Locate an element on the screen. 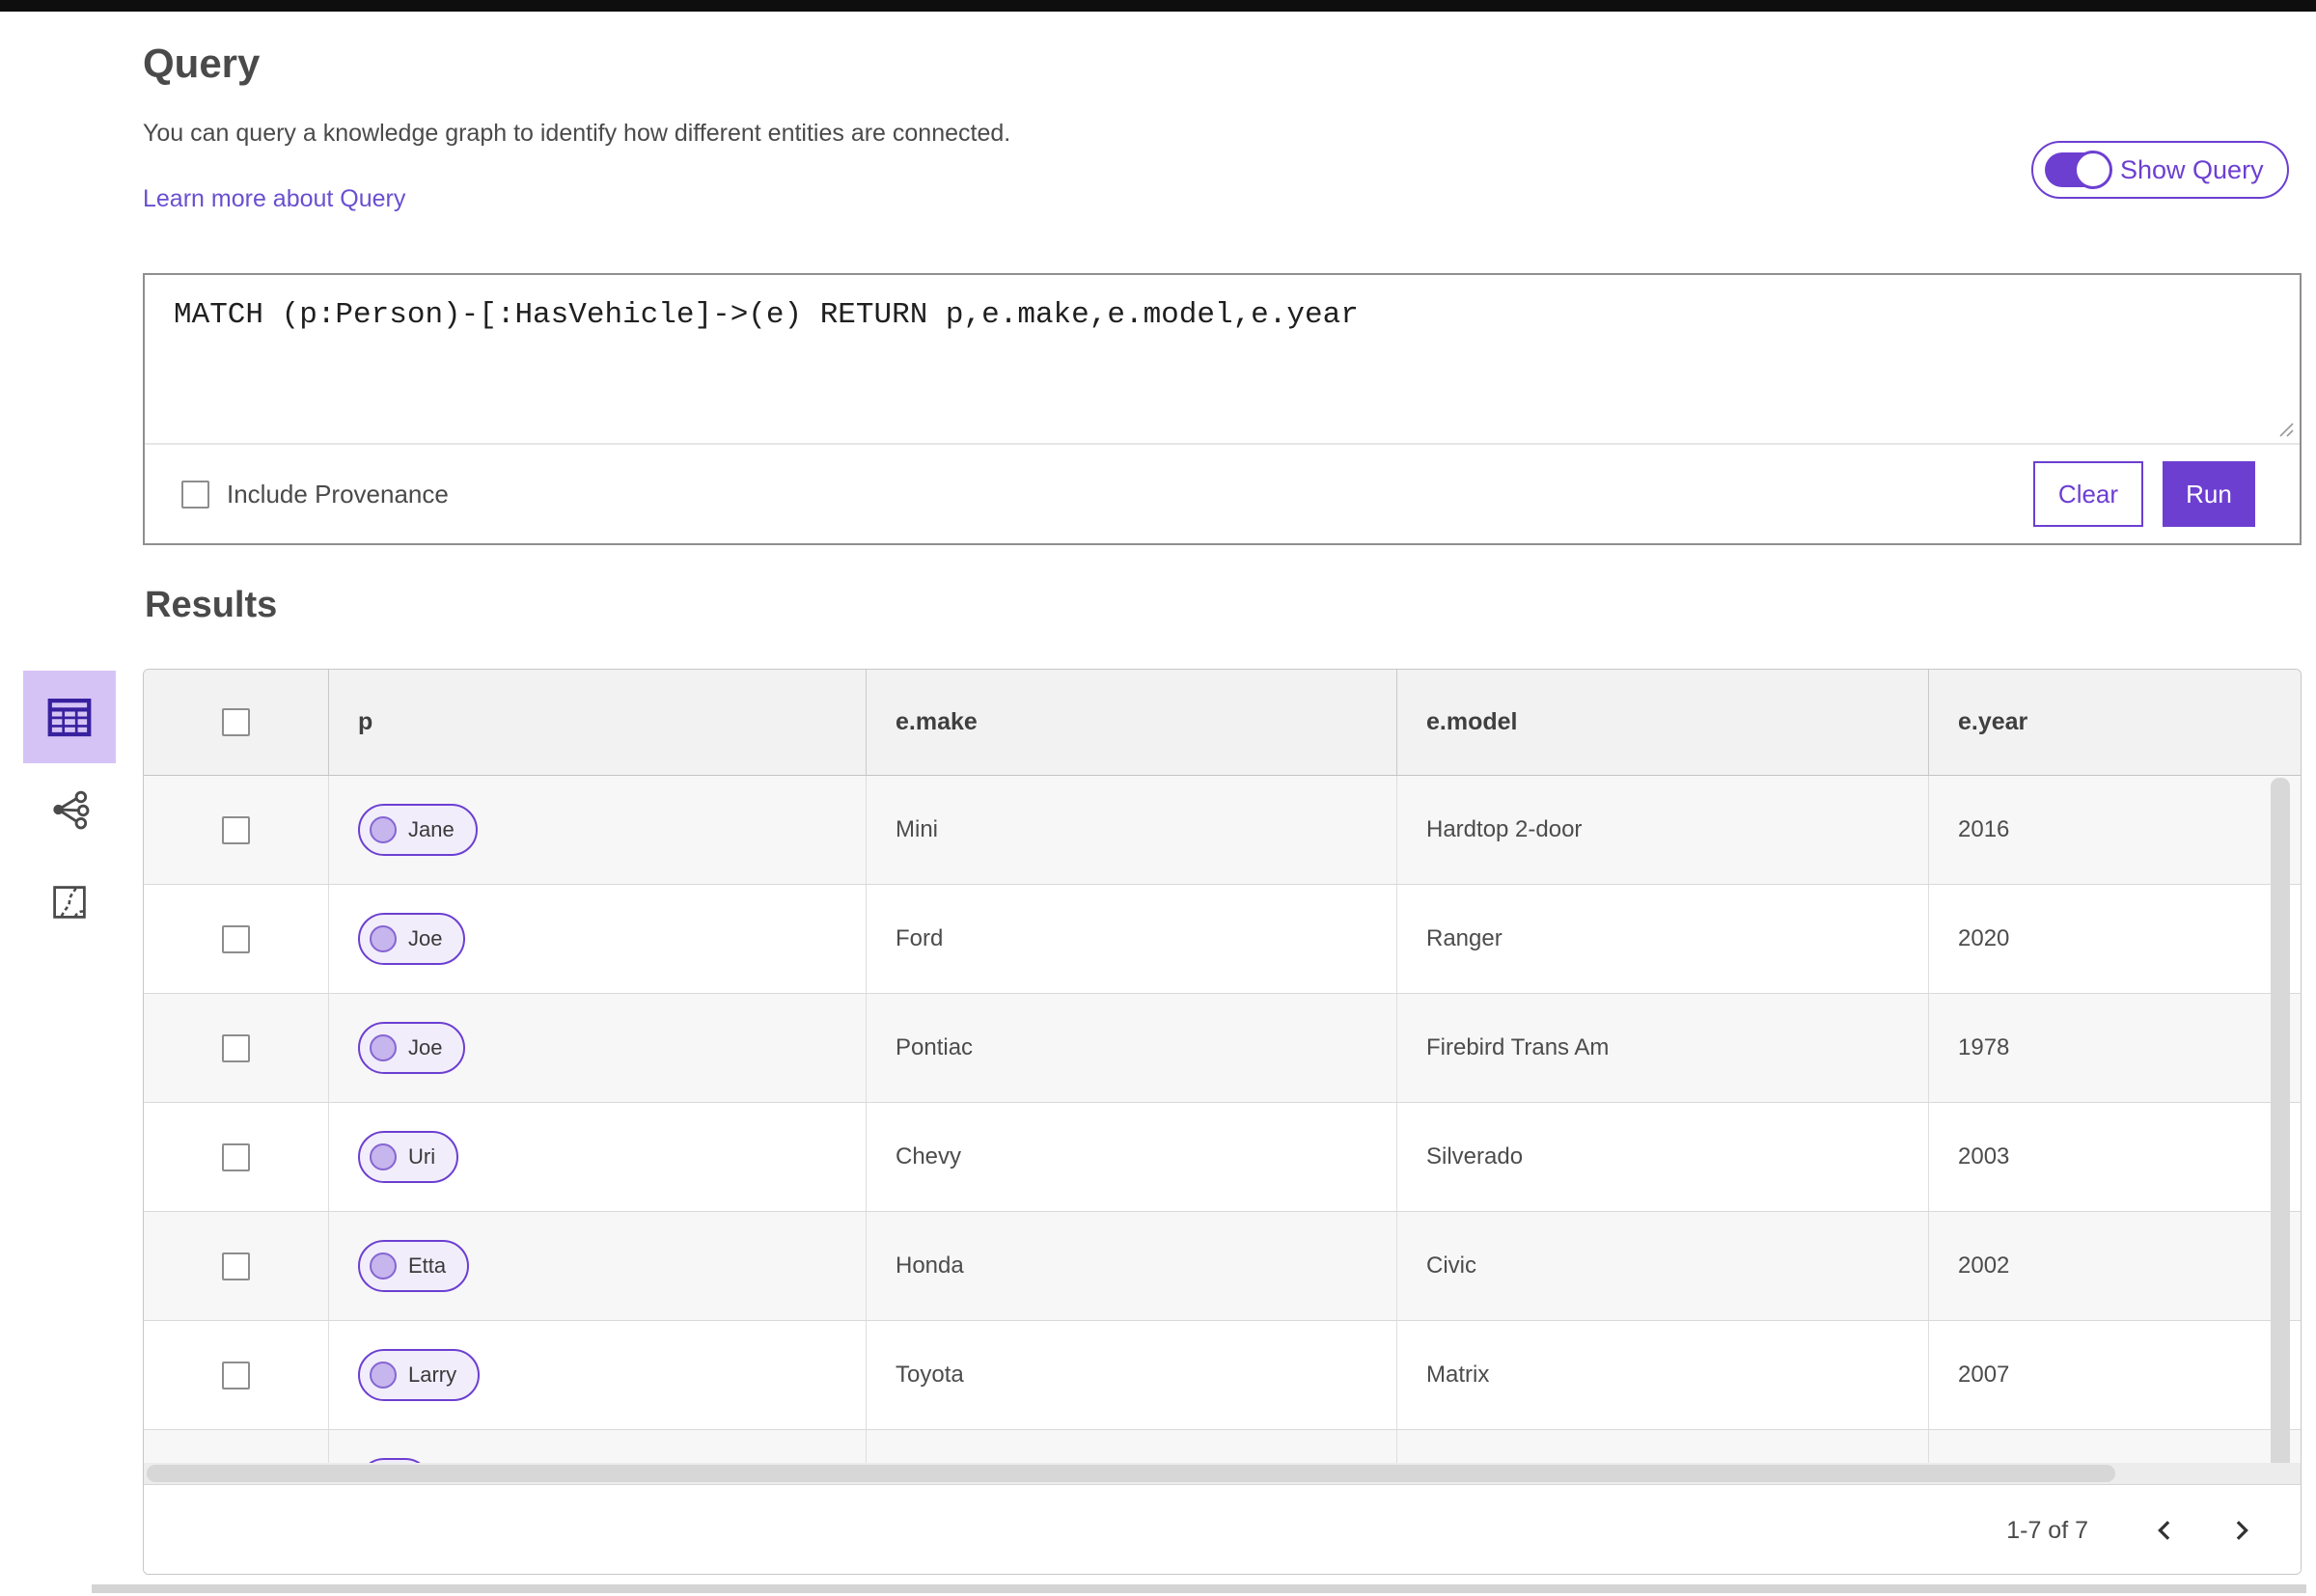 This screenshot has width=2316, height=1596. pagination-range-label: 1-7 of 7 is located at coordinates (2047, 1530).